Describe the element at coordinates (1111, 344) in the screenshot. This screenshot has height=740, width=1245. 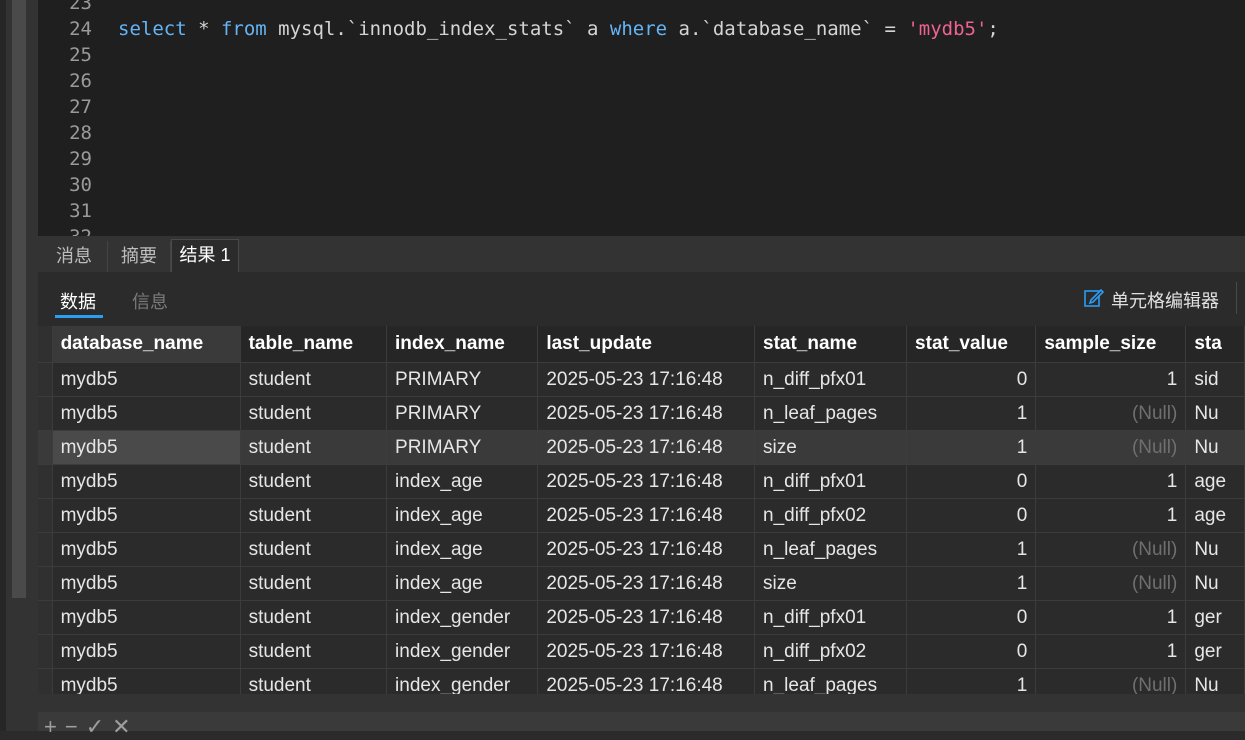
I see `column-header: sample_size` at that location.